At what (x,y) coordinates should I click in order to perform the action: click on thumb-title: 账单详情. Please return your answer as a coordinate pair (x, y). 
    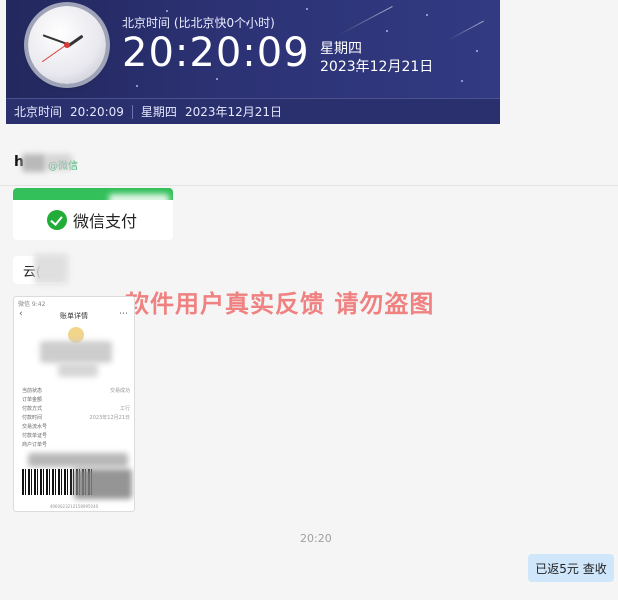
    Looking at the image, I should click on (74, 316).